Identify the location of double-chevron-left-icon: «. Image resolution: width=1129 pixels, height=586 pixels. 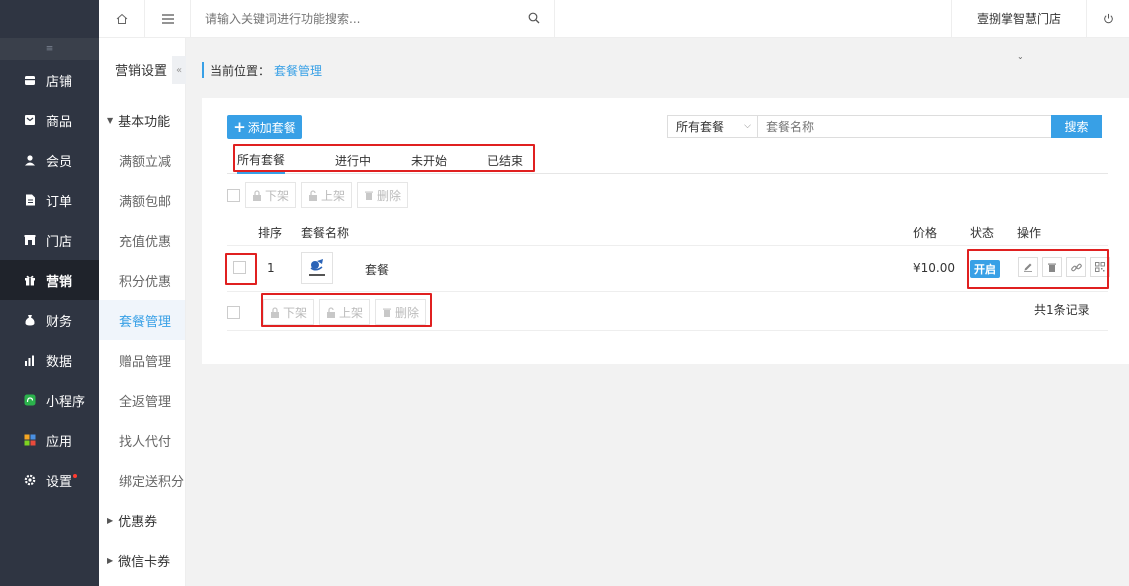
(179, 70).